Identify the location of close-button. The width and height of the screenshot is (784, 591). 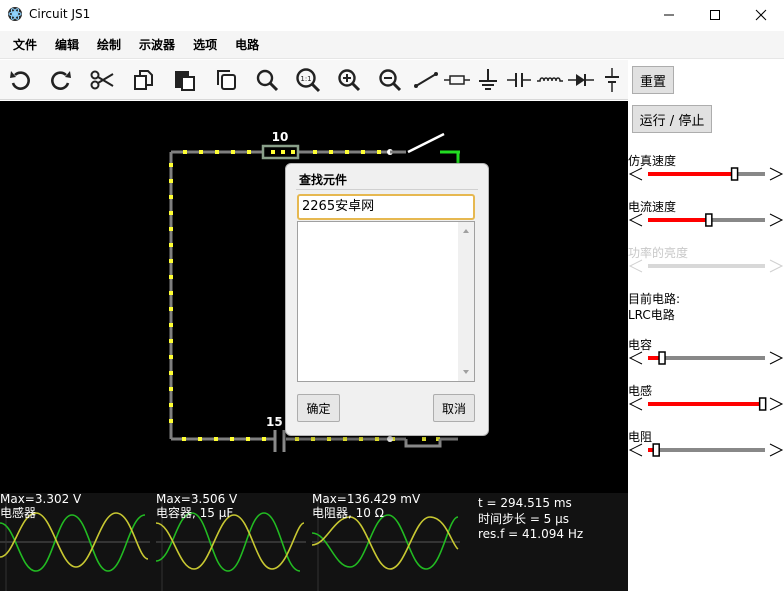
(761, 15).